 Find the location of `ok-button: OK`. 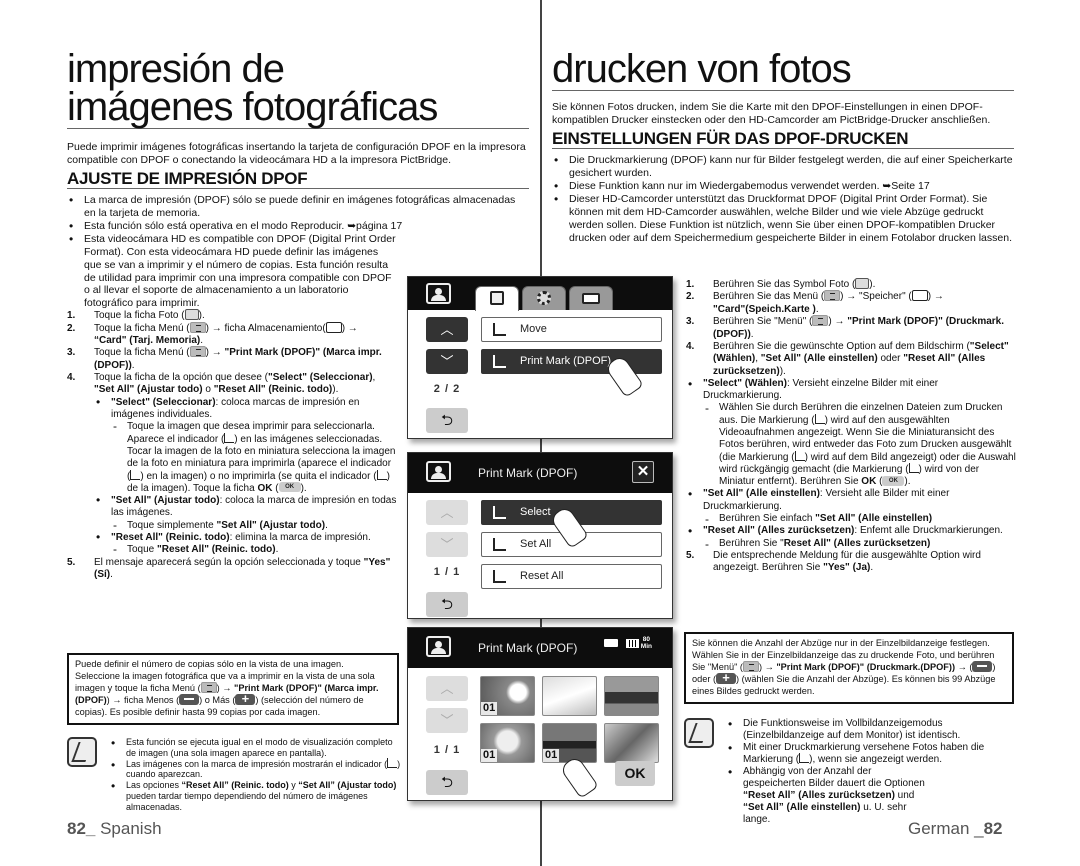

ok-button: OK is located at coordinates (635, 773).